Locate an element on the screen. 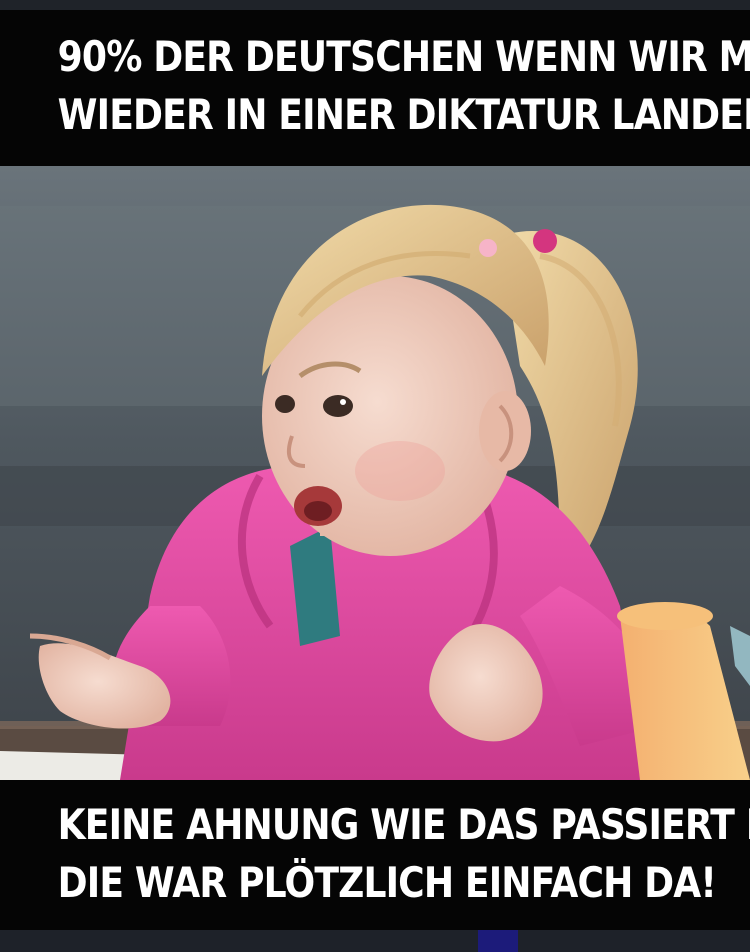  bottom-border is located at coordinates (375, 941).